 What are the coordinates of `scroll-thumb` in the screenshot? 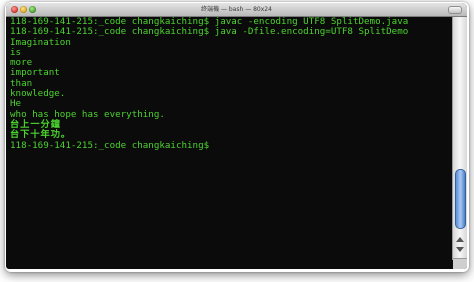 It's located at (460, 199).